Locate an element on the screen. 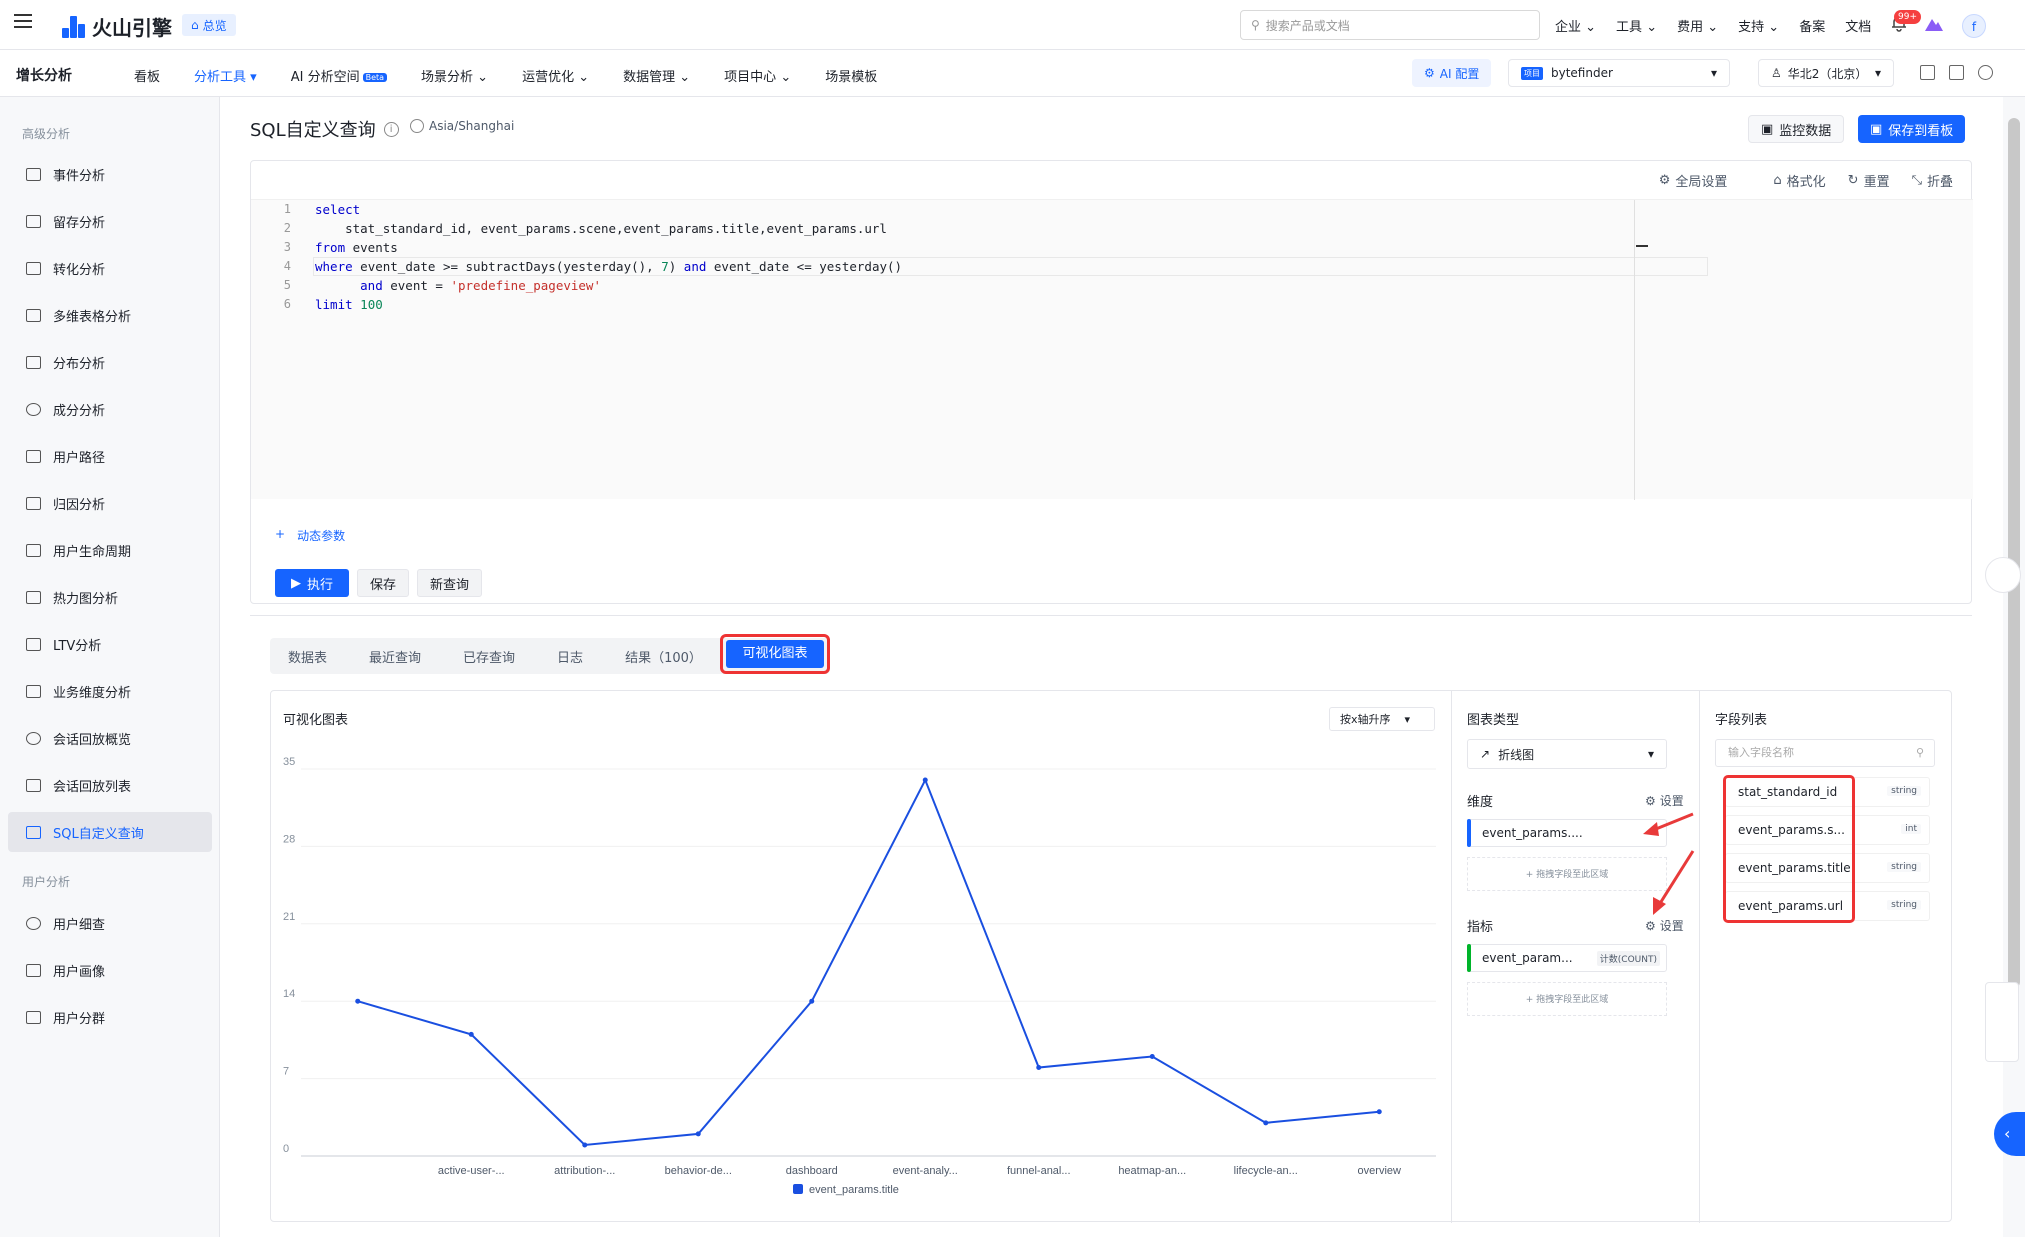 Image resolution: width=2025 pixels, height=1237 pixels. info-icon: i is located at coordinates (391, 129).